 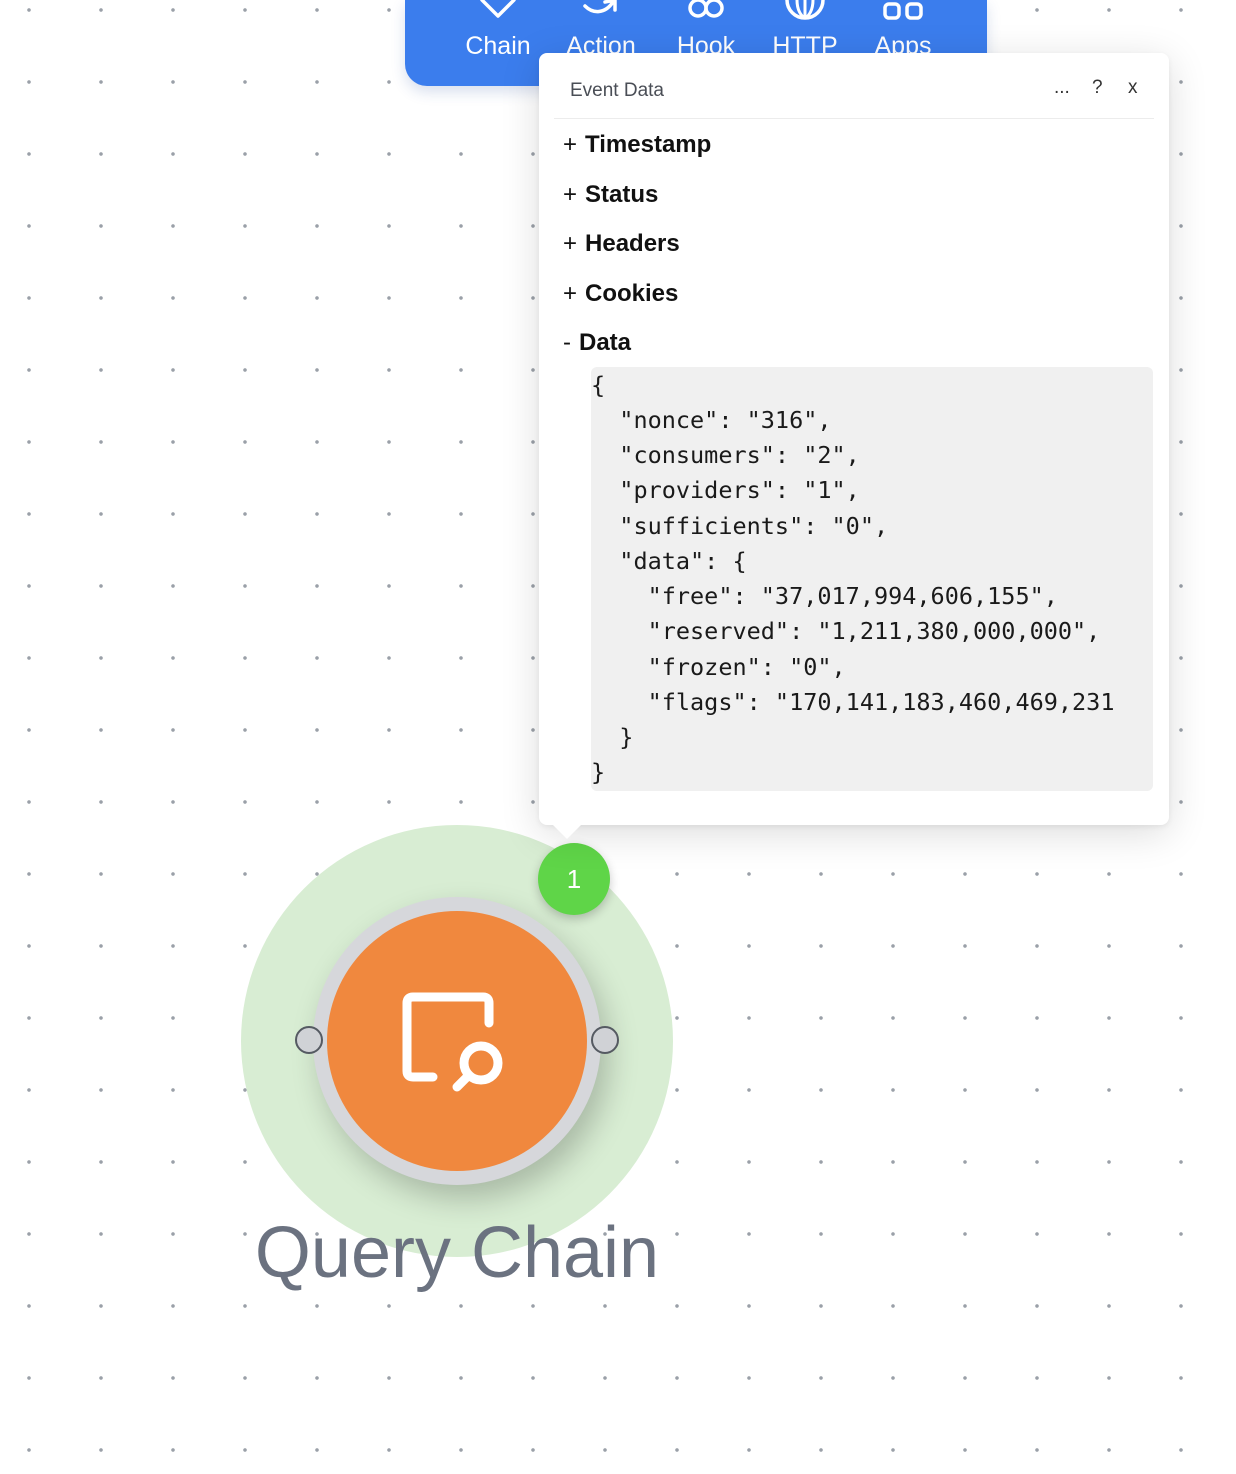 What do you see at coordinates (854, 86) in the screenshot?
I see `popover-header: Event Data ... ? x` at bounding box center [854, 86].